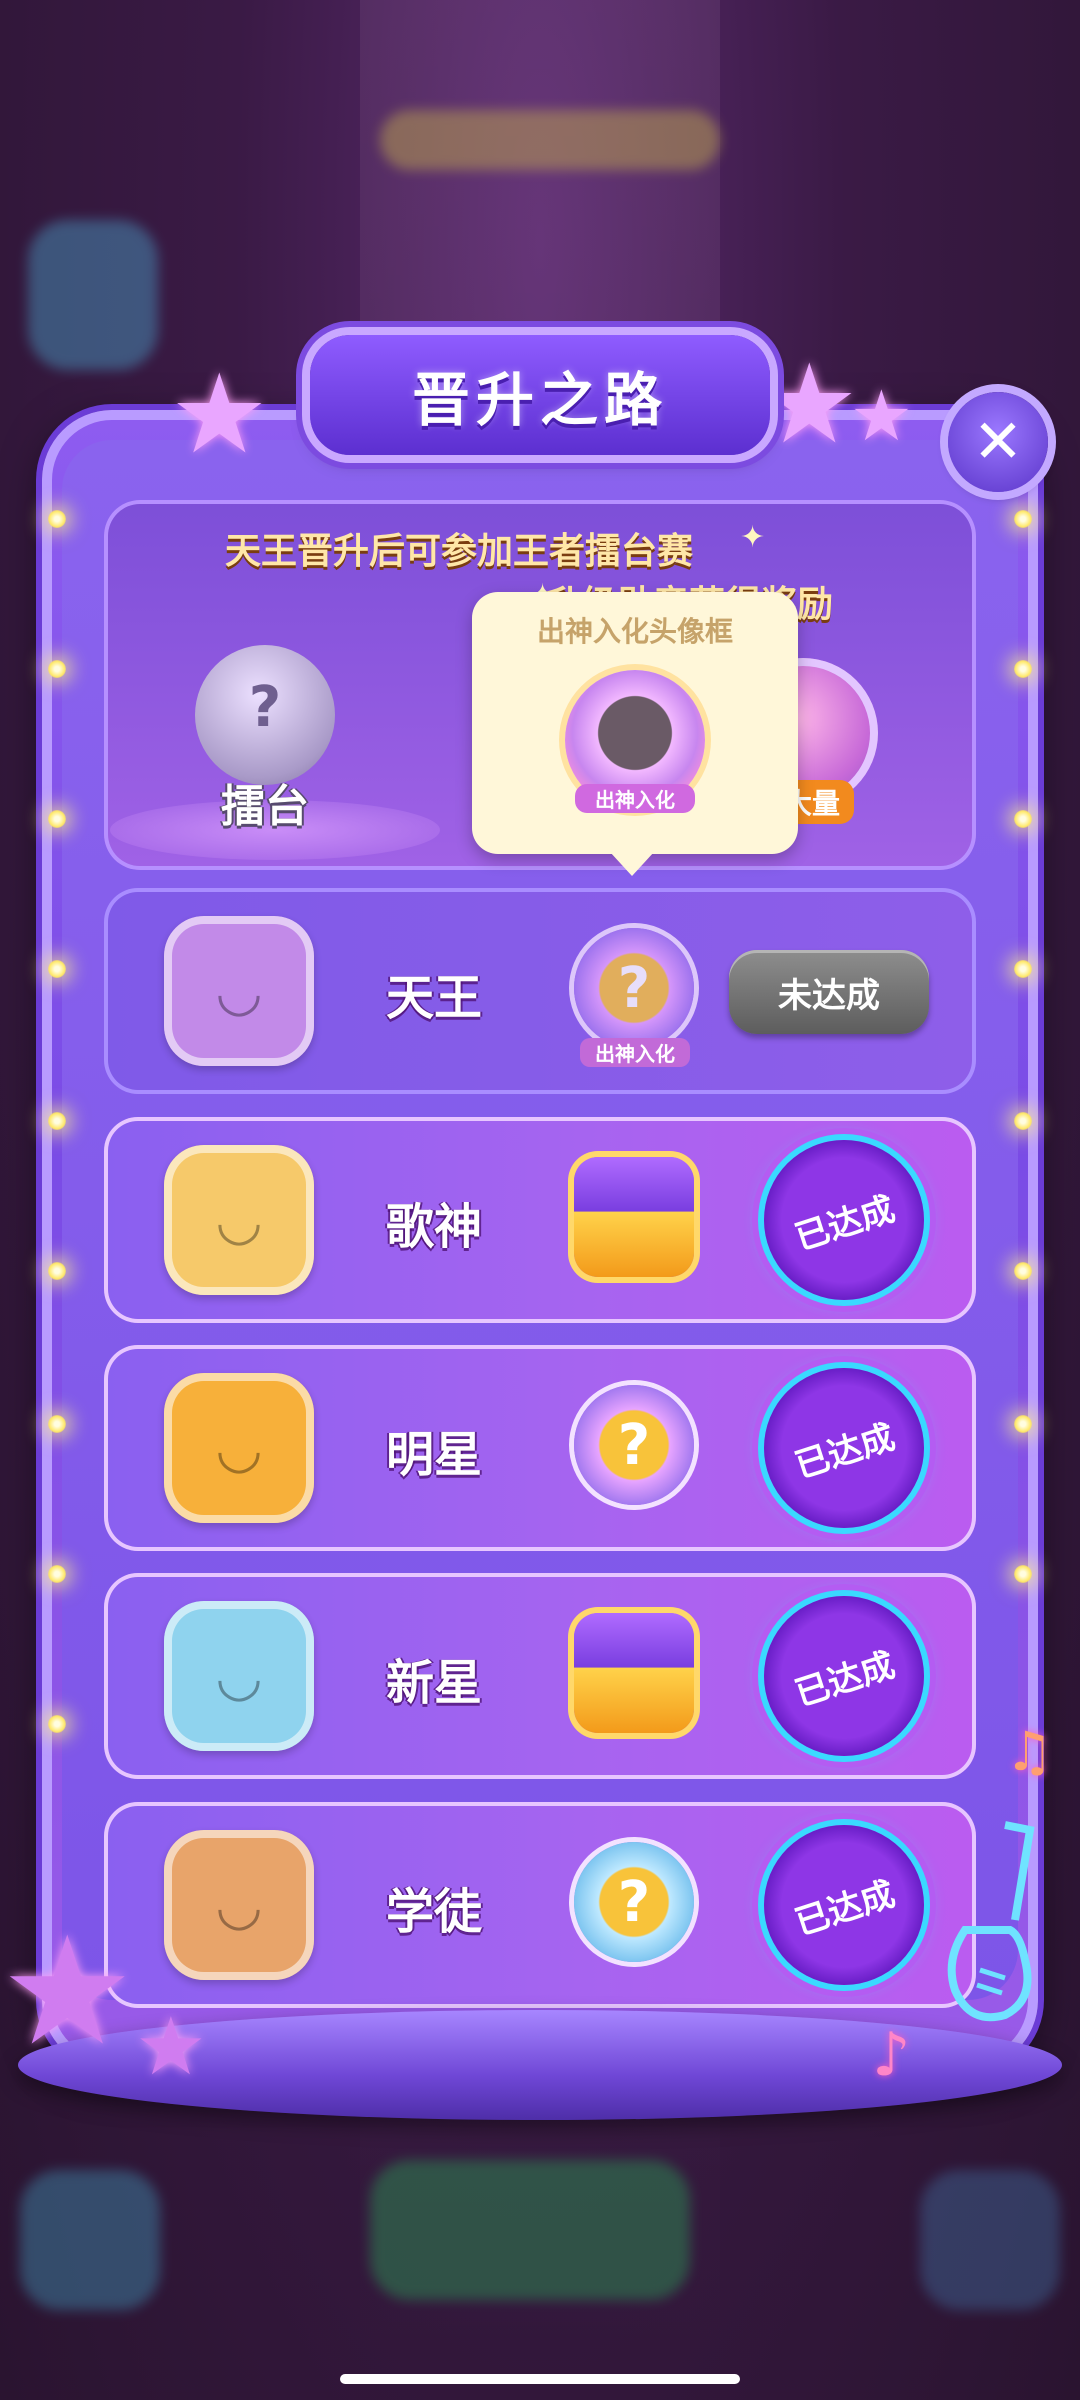  What do you see at coordinates (171, 2046) in the screenshot?
I see `small-star-icon: ★` at bounding box center [171, 2046].